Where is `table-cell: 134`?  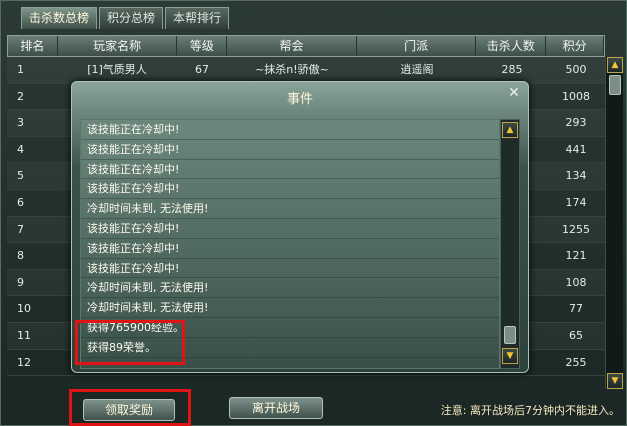
table-cell: 134 is located at coordinates (576, 176).